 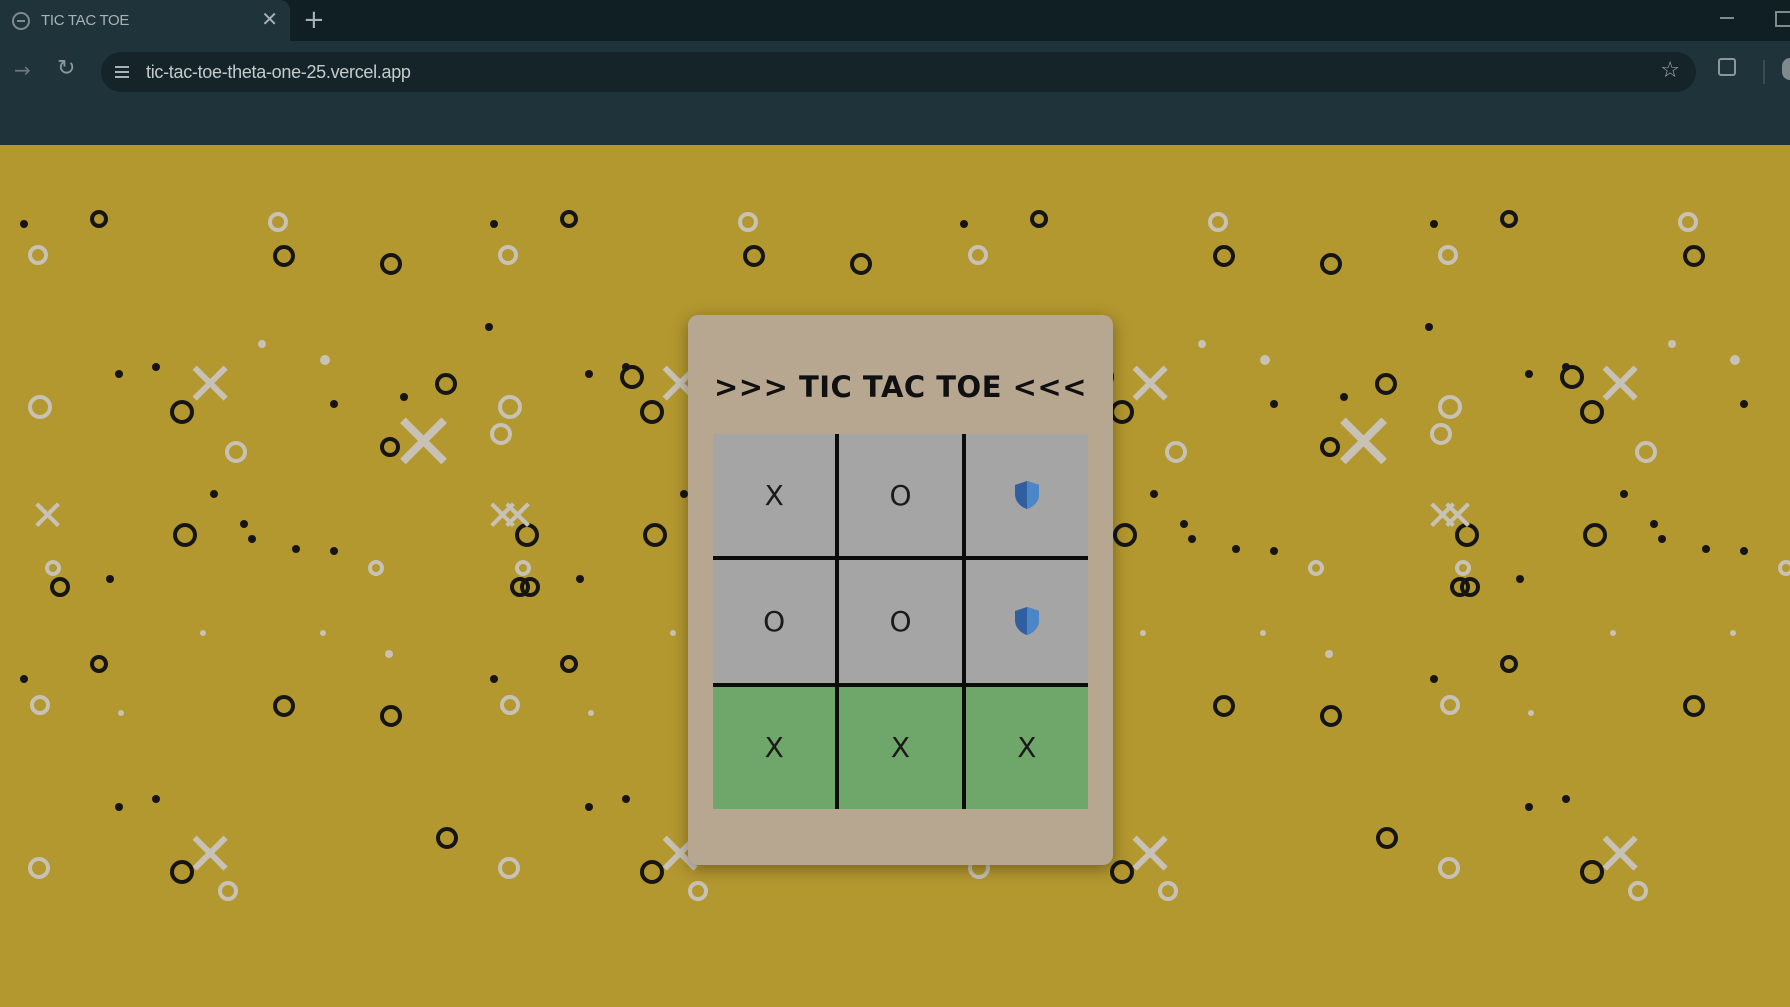 What do you see at coordinates (1782, 19) in the screenshot?
I see `maximize-icon` at bounding box center [1782, 19].